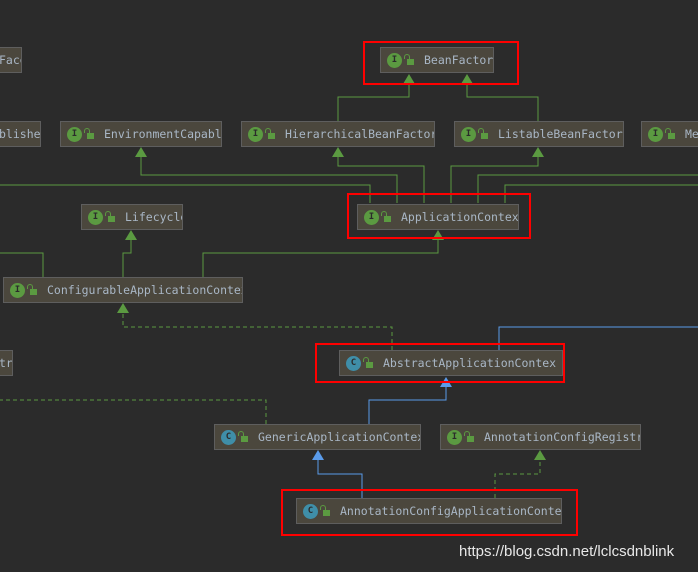 The image size is (698, 572). What do you see at coordinates (320, 258) in the screenshot?
I see `edge-configurable-appctx` at bounding box center [320, 258].